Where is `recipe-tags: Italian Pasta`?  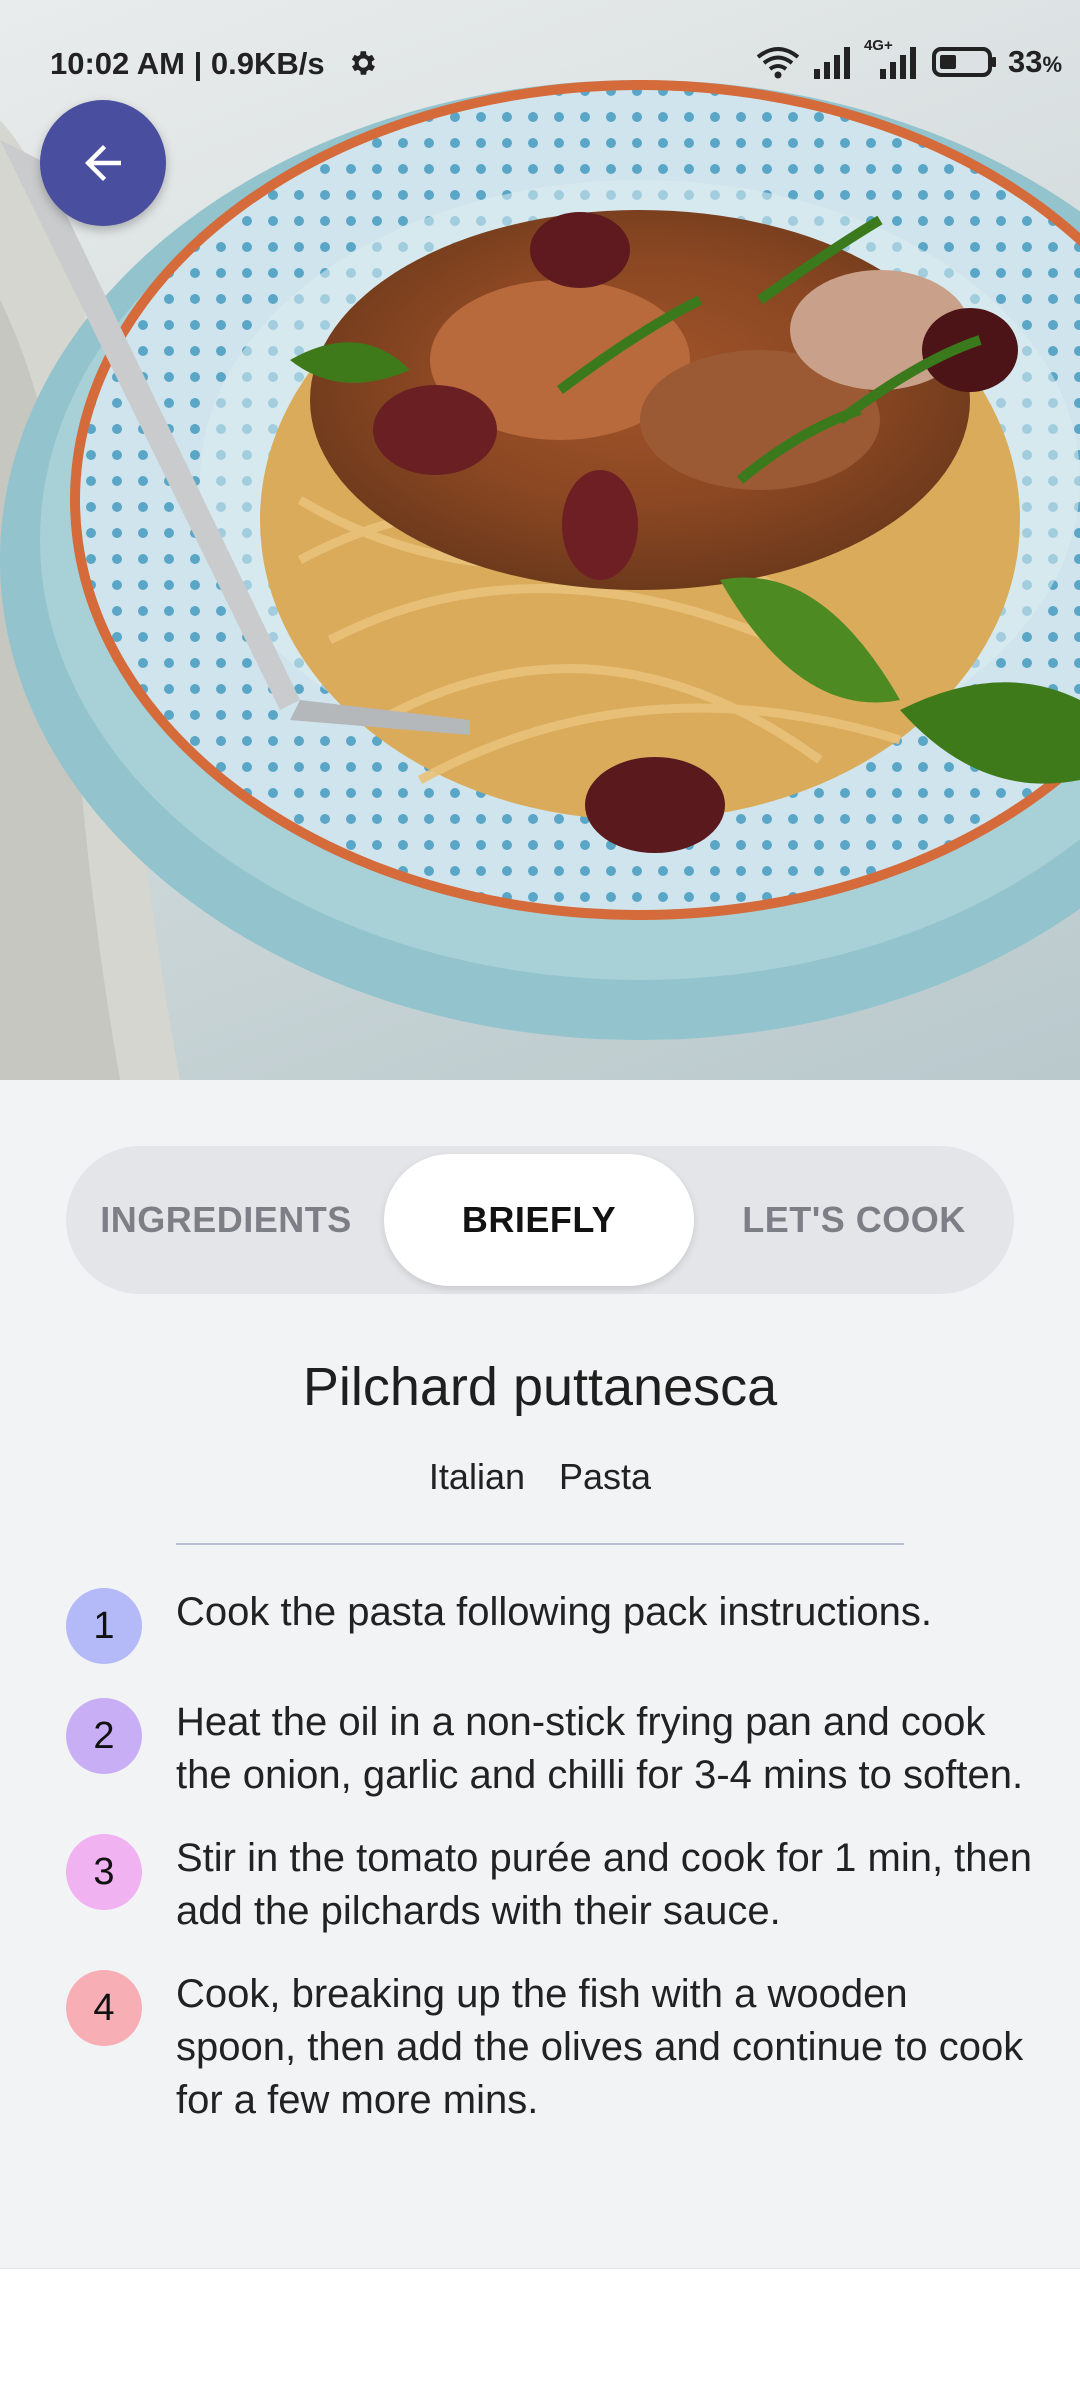
recipe-tags: Italian Pasta is located at coordinates (540, 1477).